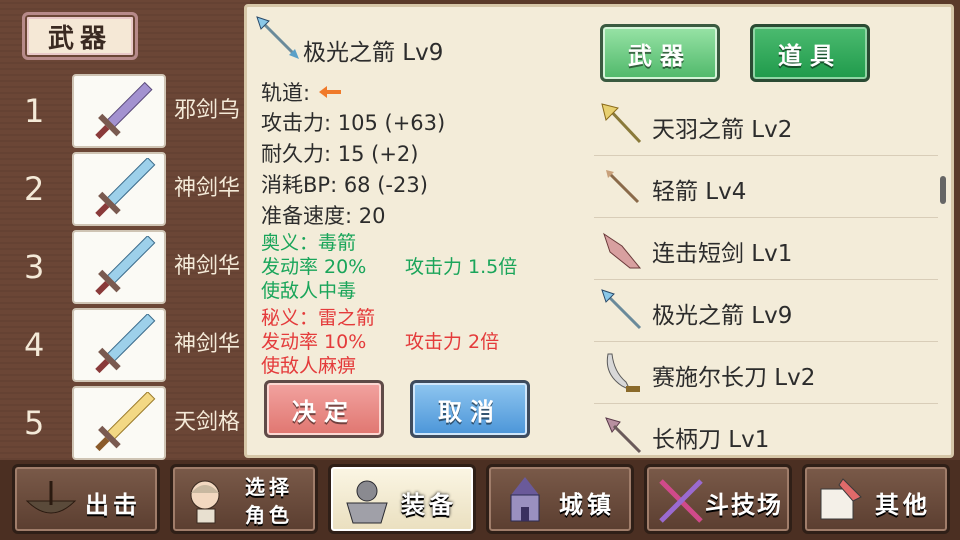 The width and height of the screenshot is (960, 540). What do you see at coordinates (353, 123) in the screenshot?
I see `attack-stat: 攻击力: 105 (+63)` at bounding box center [353, 123].